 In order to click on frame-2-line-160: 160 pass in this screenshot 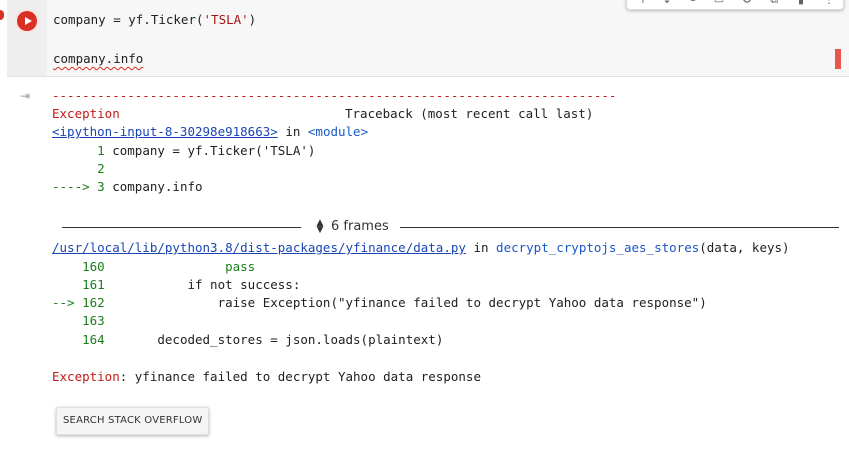, I will do `click(153, 266)`.